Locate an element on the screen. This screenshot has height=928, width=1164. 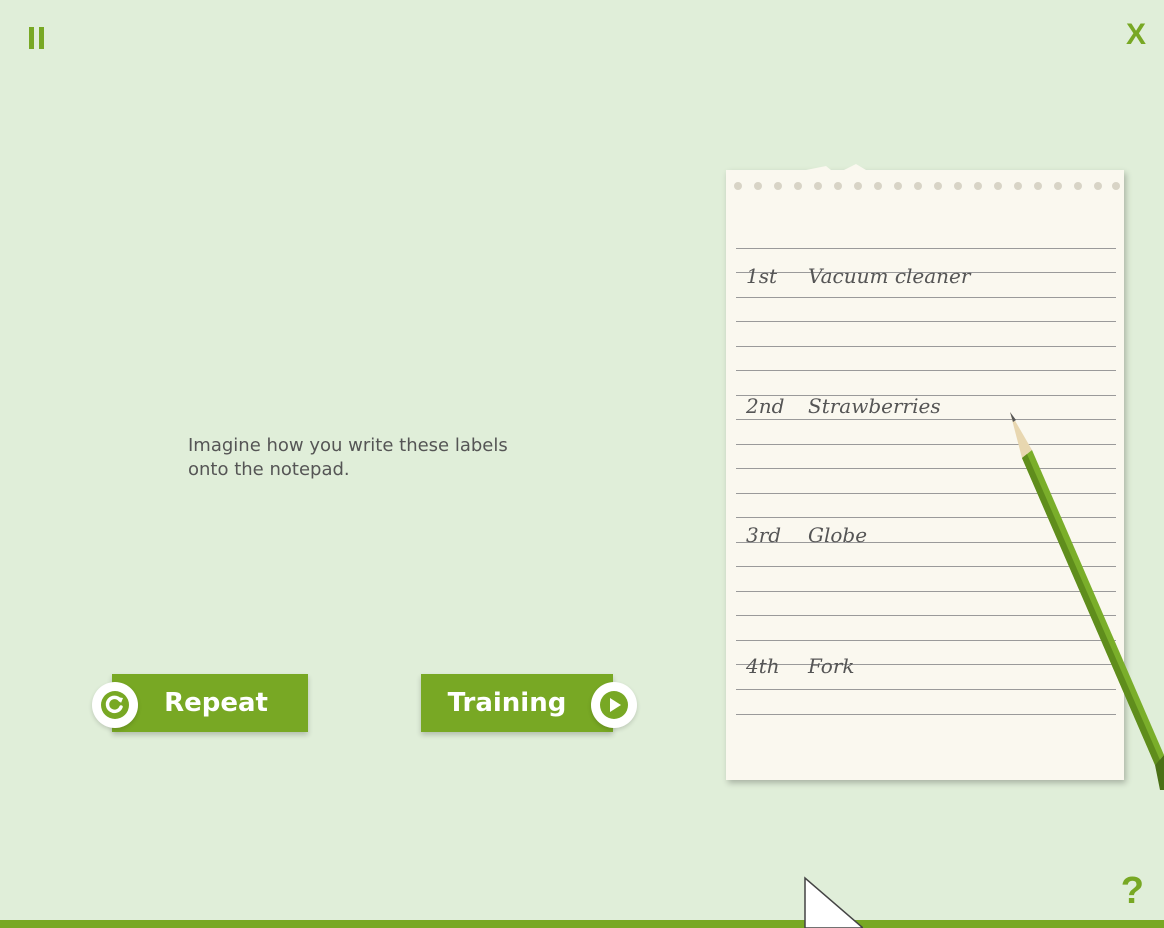
pause-button is located at coordinates (37, 38).